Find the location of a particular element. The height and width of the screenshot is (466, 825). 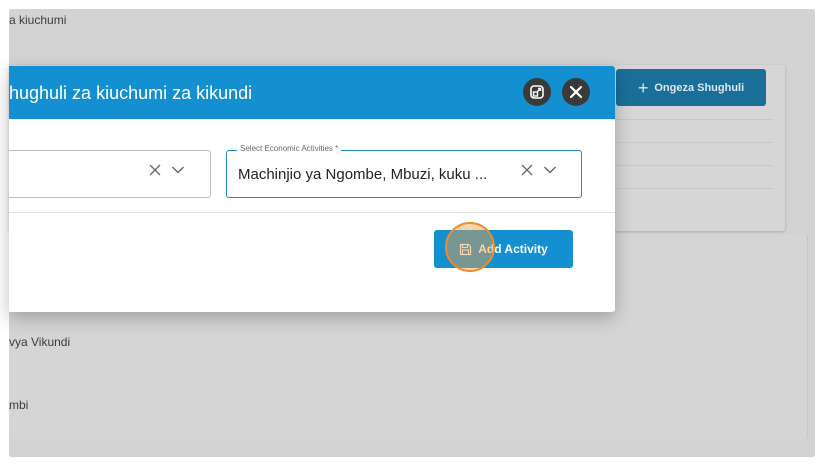

click-indicator is located at coordinates (470, 247).